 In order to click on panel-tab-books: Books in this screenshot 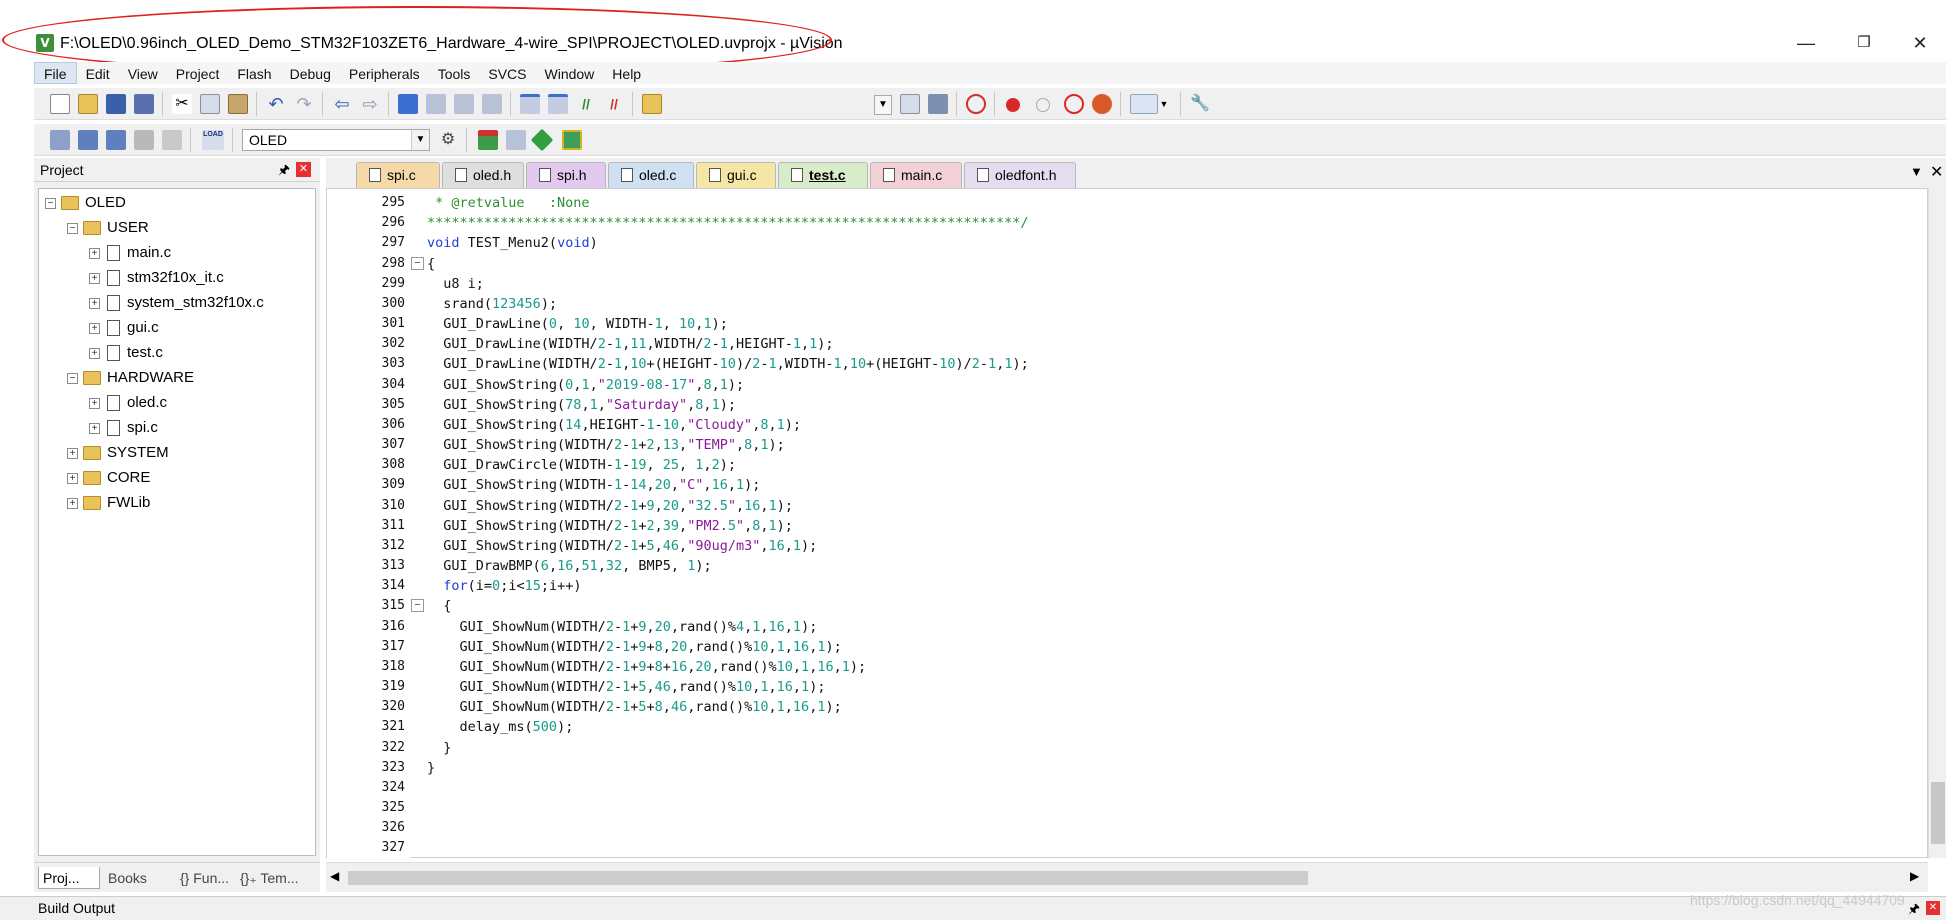, I will do `click(138, 878)`.